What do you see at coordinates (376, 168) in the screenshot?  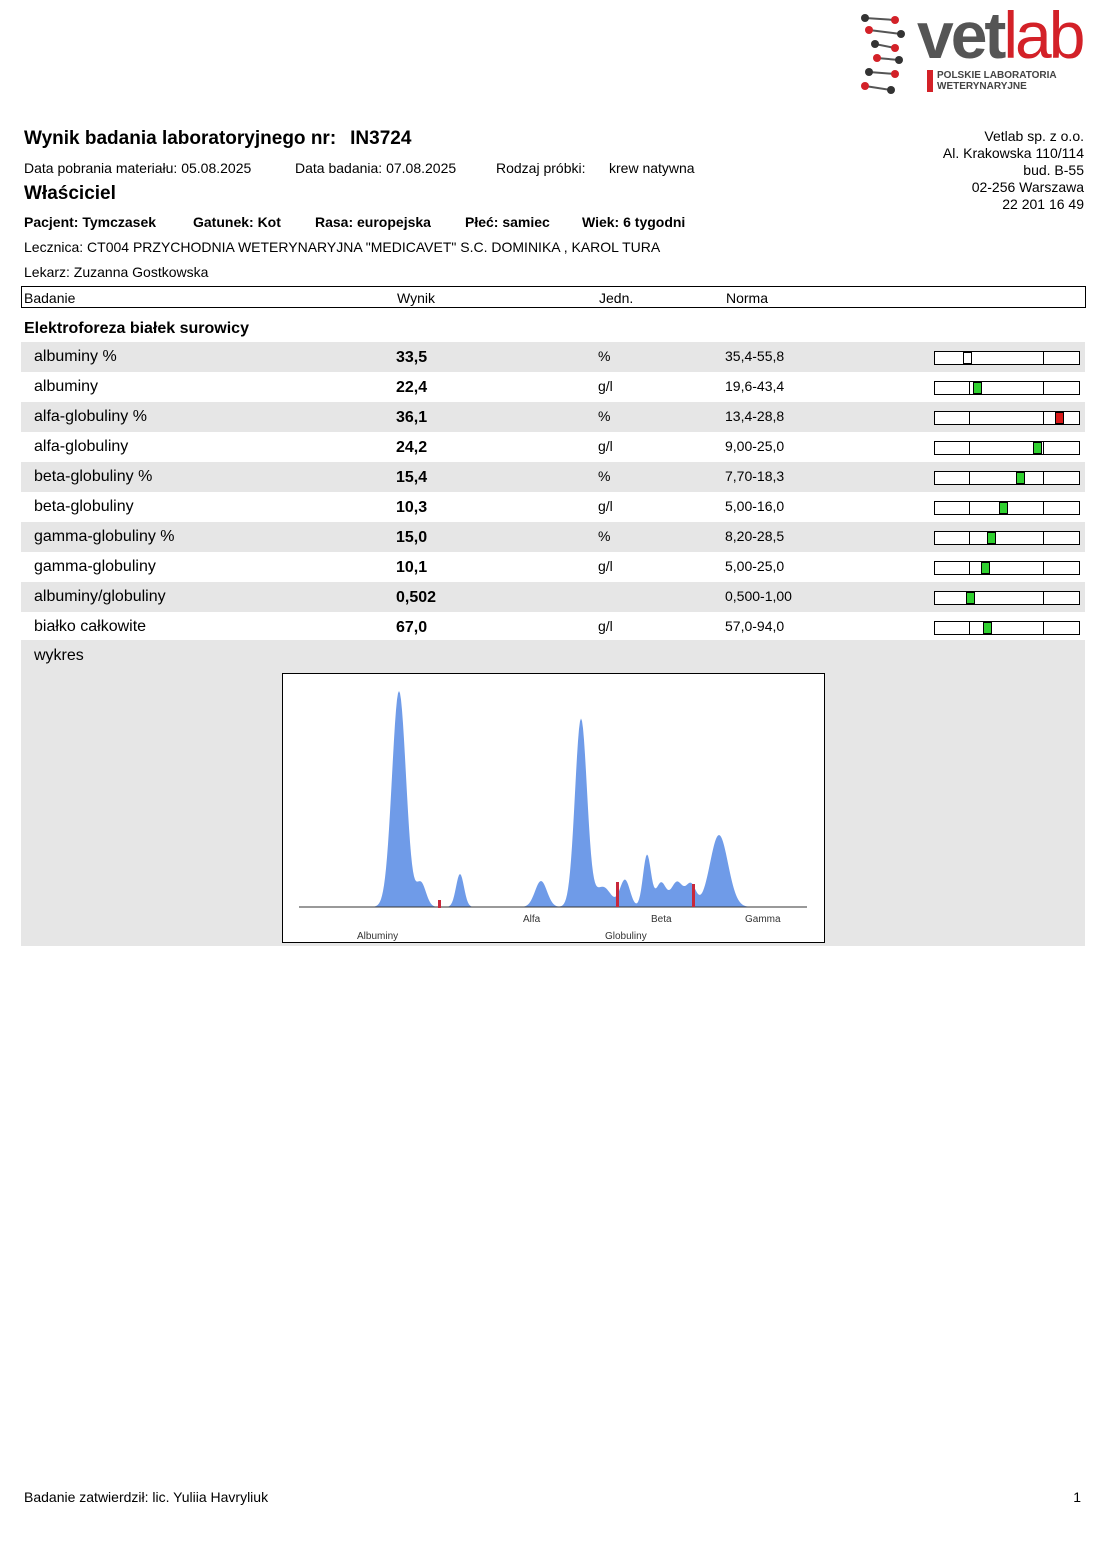 I see `test-date: Data badania: 07.08.2025` at bounding box center [376, 168].